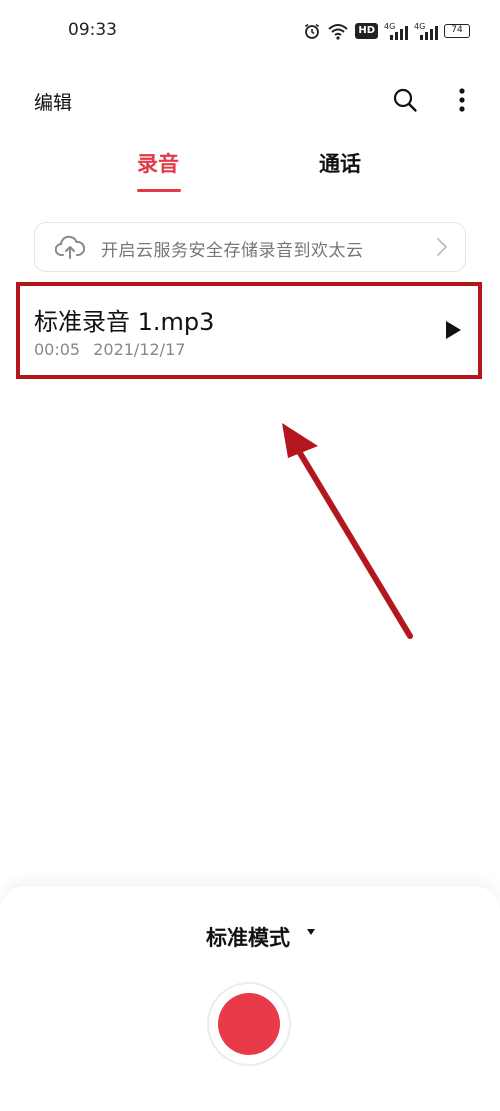  Describe the element at coordinates (366, 31) in the screenshot. I see `hd-badge: HD` at that location.